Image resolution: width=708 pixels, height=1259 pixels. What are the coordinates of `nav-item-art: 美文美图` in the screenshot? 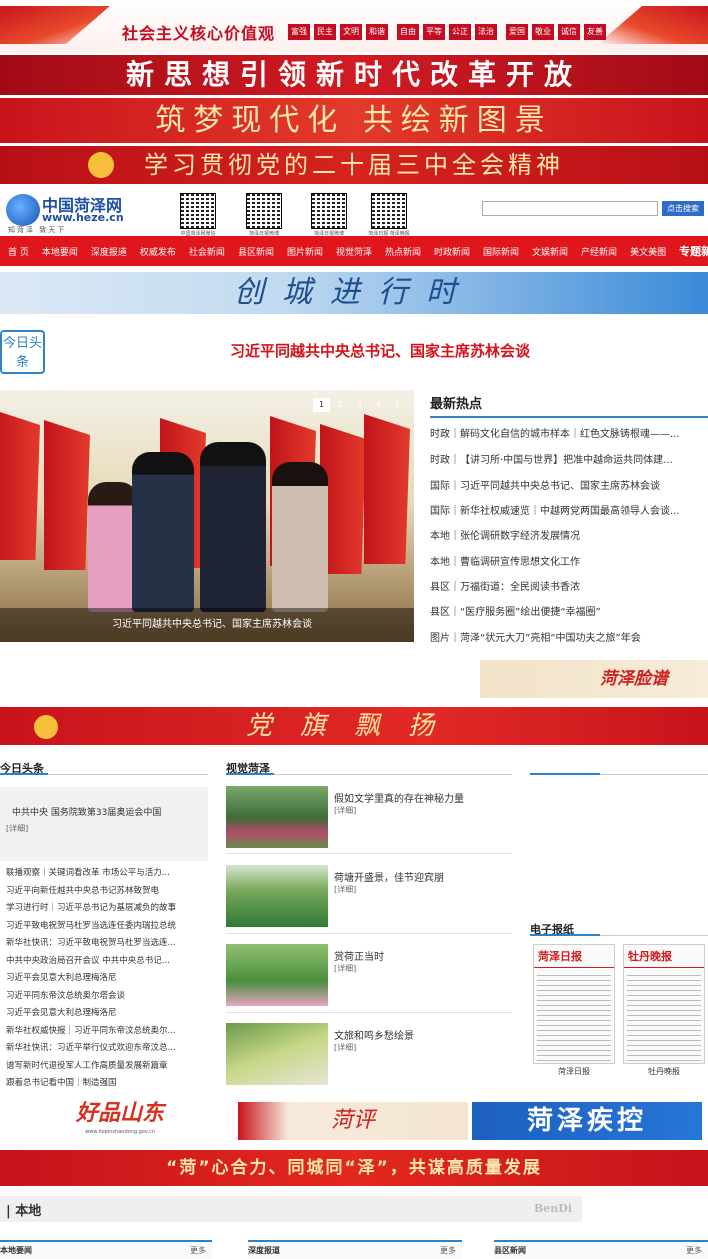 It's located at (648, 251).